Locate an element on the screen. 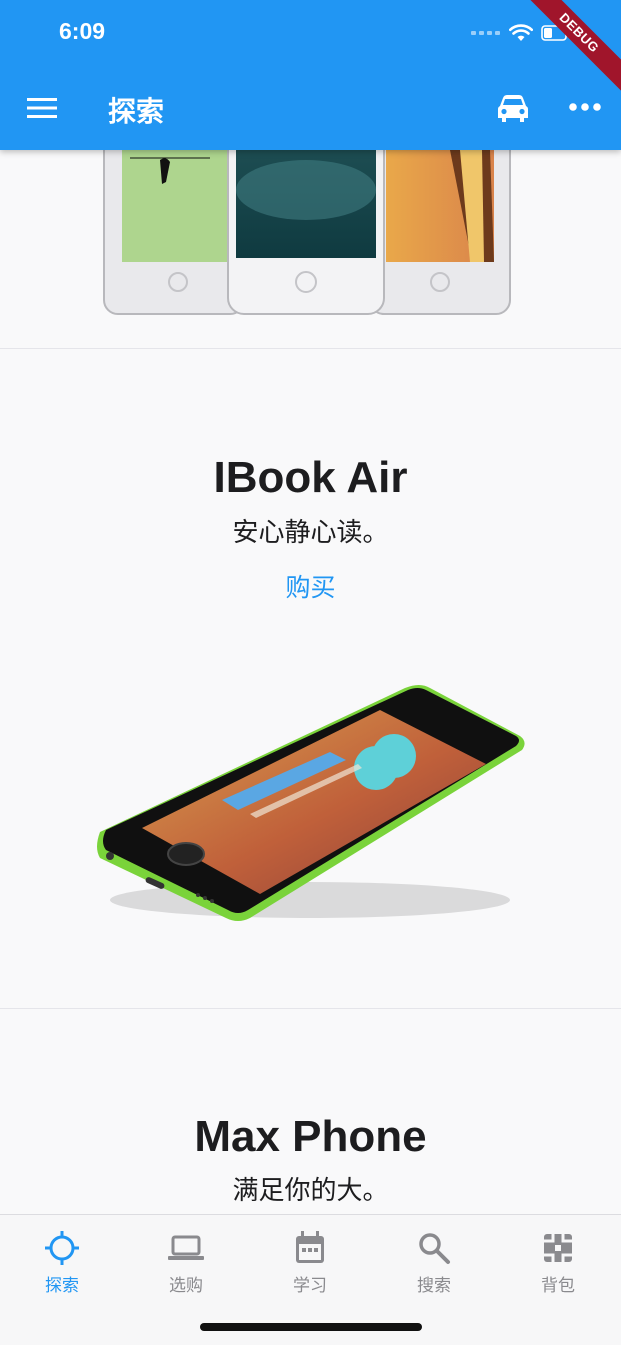 The width and height of the screenshot is (621, 1345). laptop-icon is located at coordinates (186, 1247).